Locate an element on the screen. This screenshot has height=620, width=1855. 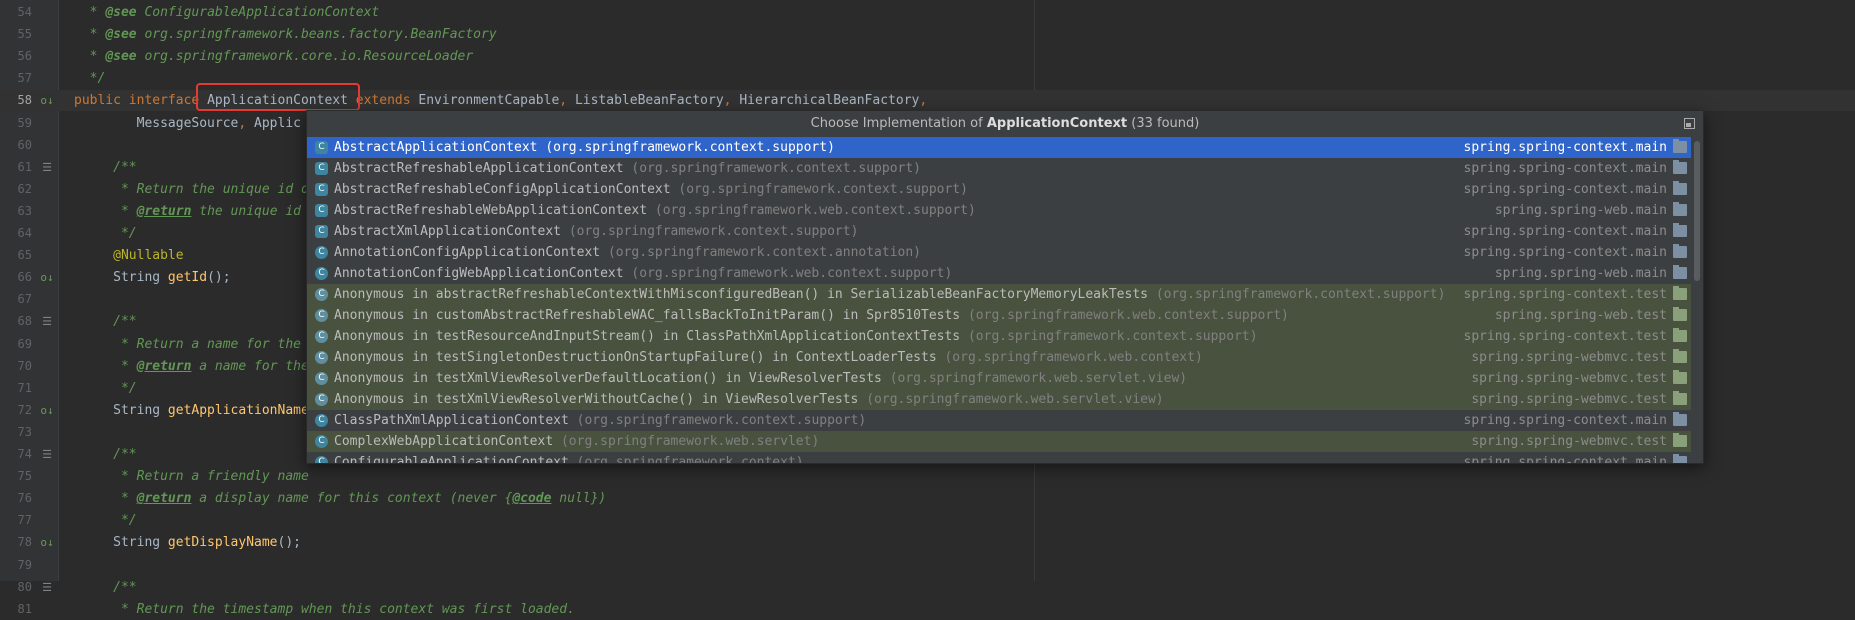
line-number: 81 is located at coordinates (24, 608).